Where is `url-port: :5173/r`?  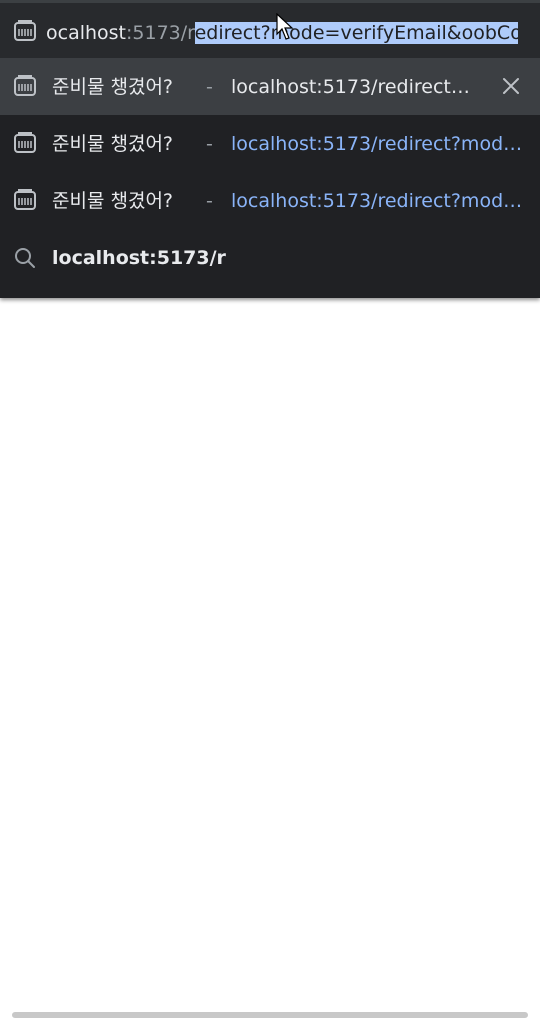
url-port: :5173/r is located at coordinates (160, 33).